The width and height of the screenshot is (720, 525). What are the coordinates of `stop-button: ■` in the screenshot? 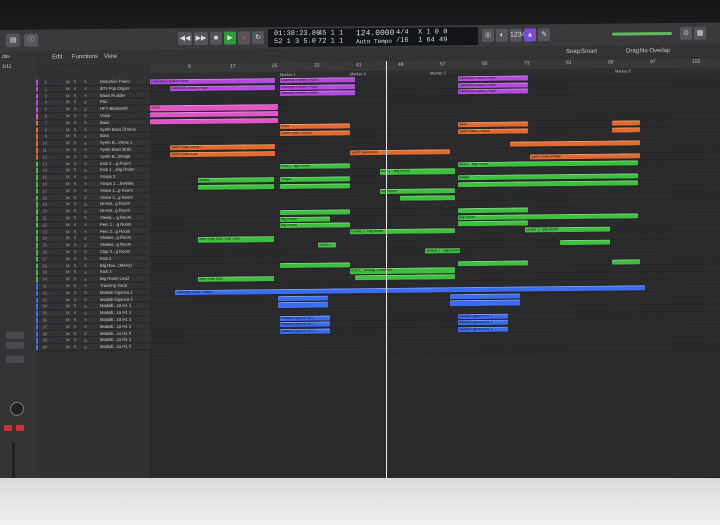 It's located at (216, 38).